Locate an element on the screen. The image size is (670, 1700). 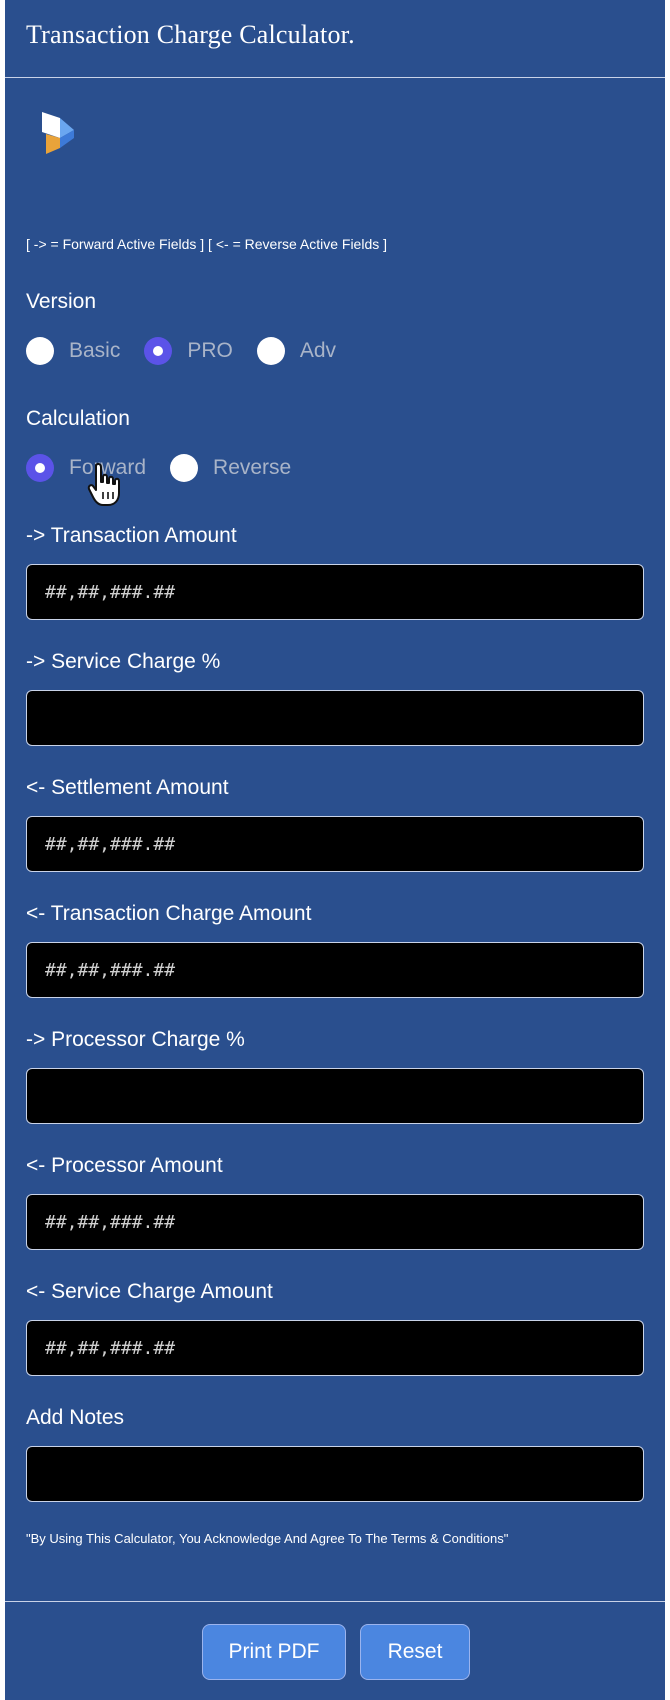
app-logo-icon is located at coordinates (58, 133).